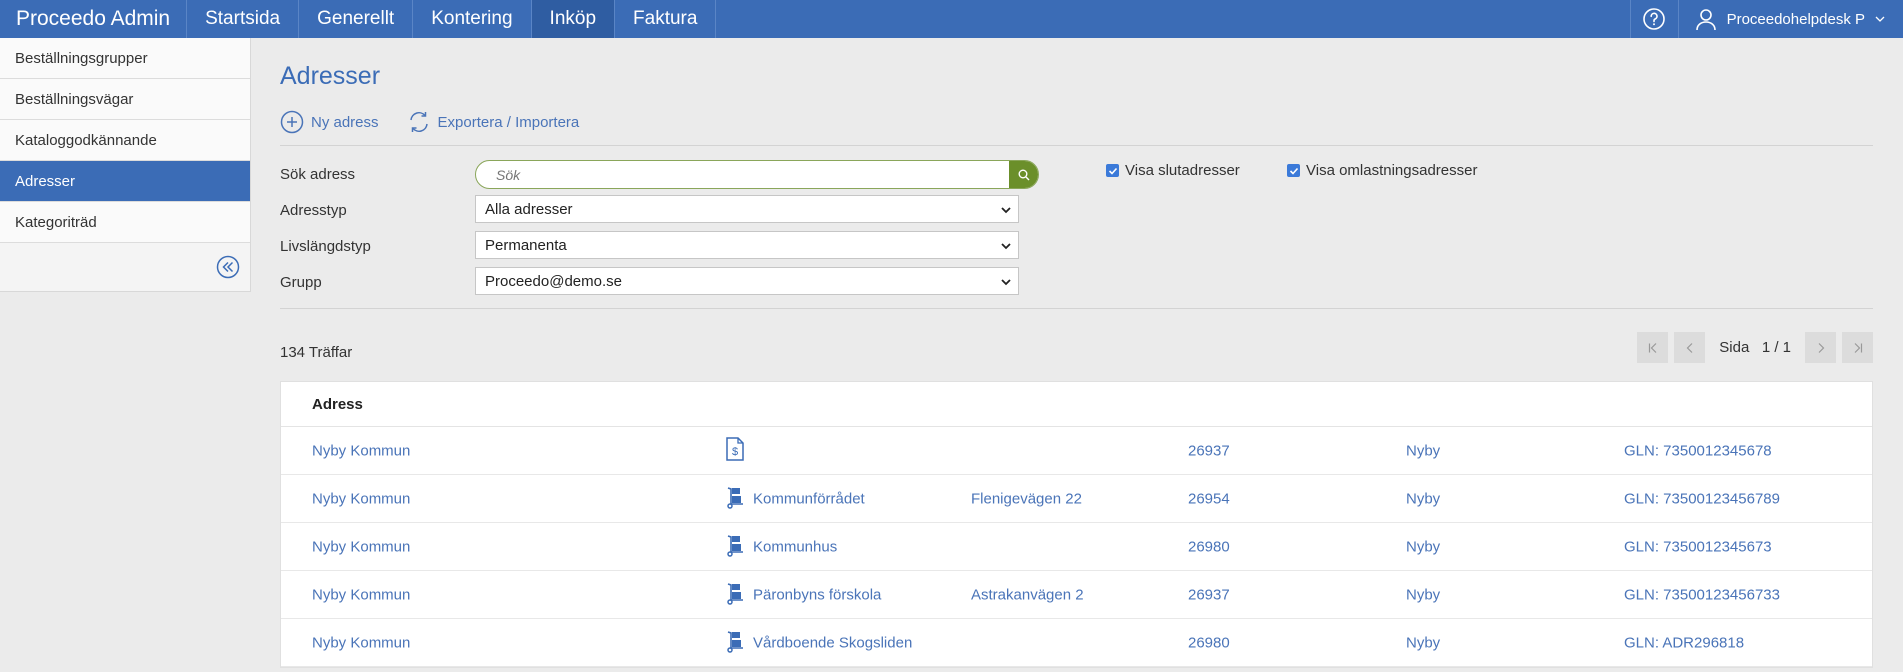  I want to click on group-select: Proceedo@demo.se, so click(747, 281).